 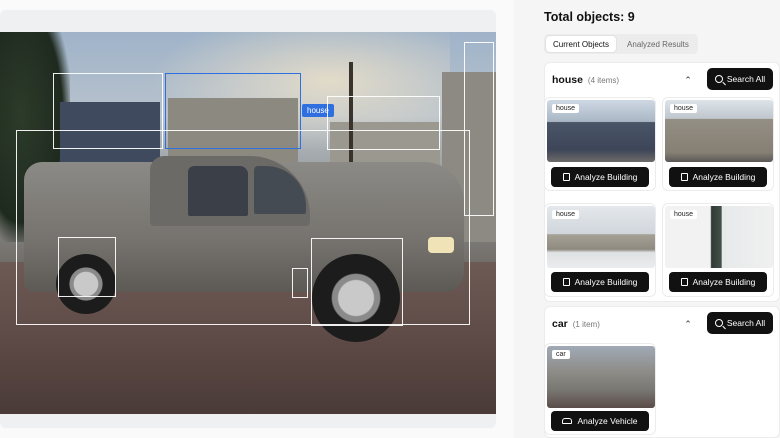 What do you see at coordinates (603, 80) in the screenshot?
I see `section-house-count: (4 items)` at bounding box center [603, 80].